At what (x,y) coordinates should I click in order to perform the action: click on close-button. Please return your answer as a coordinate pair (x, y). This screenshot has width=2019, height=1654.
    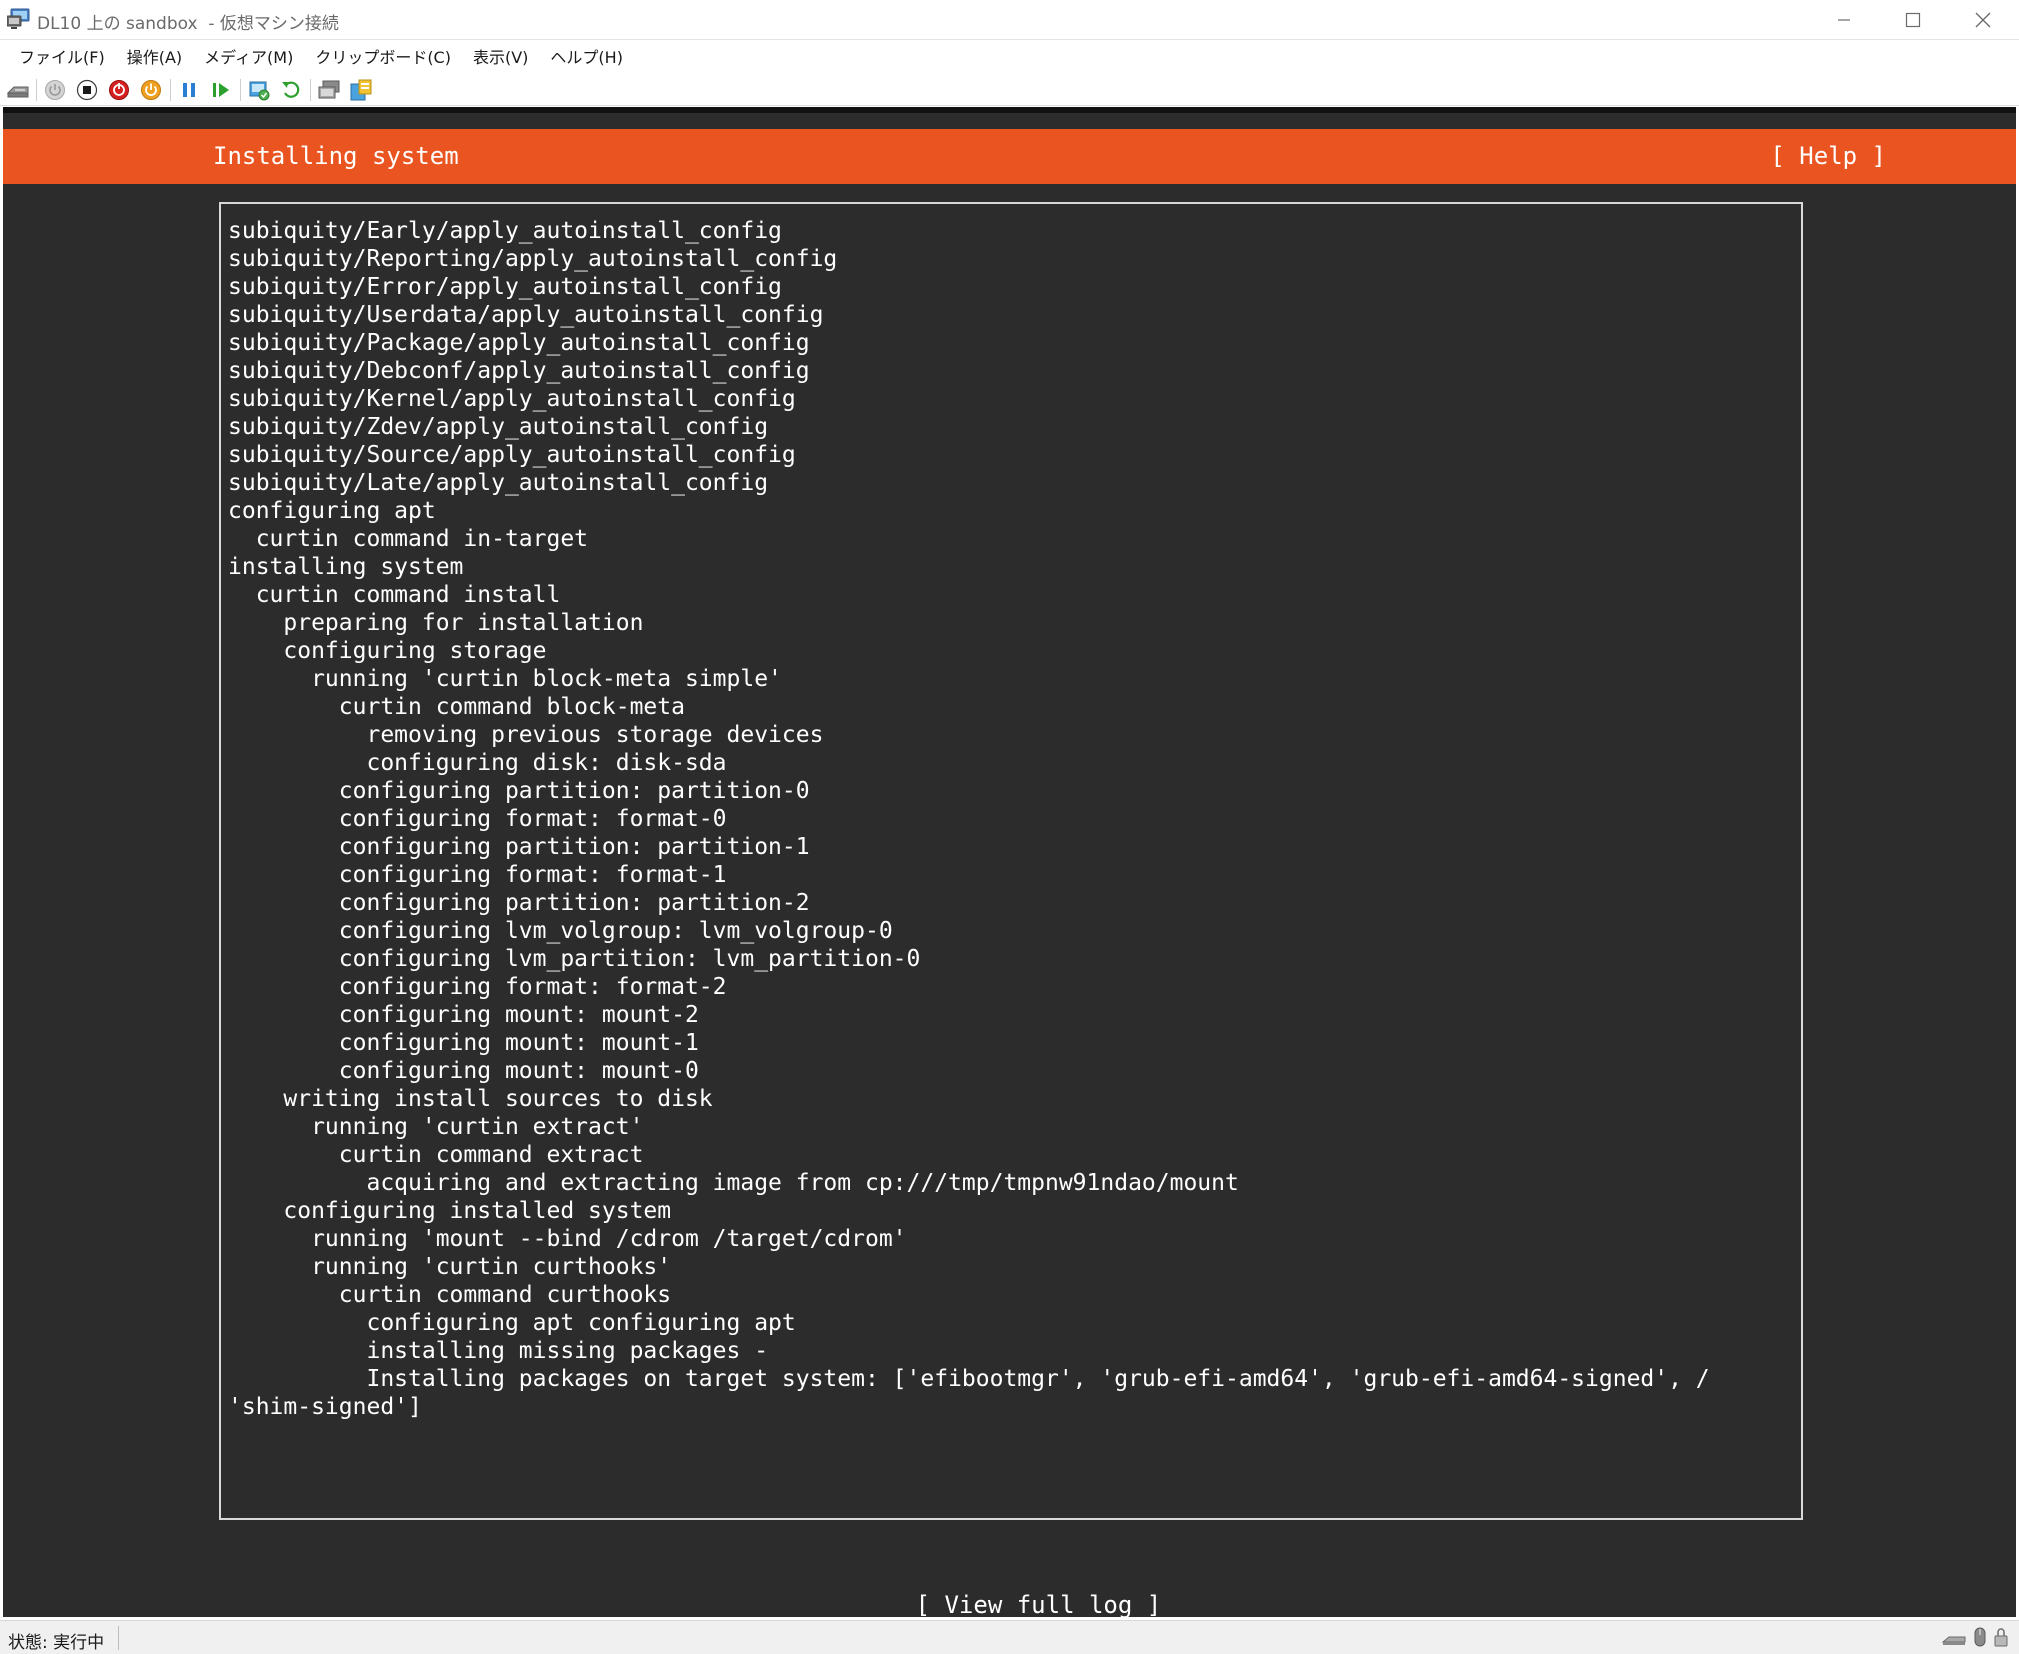
    Looking at the image, I should click on (1983, 20).